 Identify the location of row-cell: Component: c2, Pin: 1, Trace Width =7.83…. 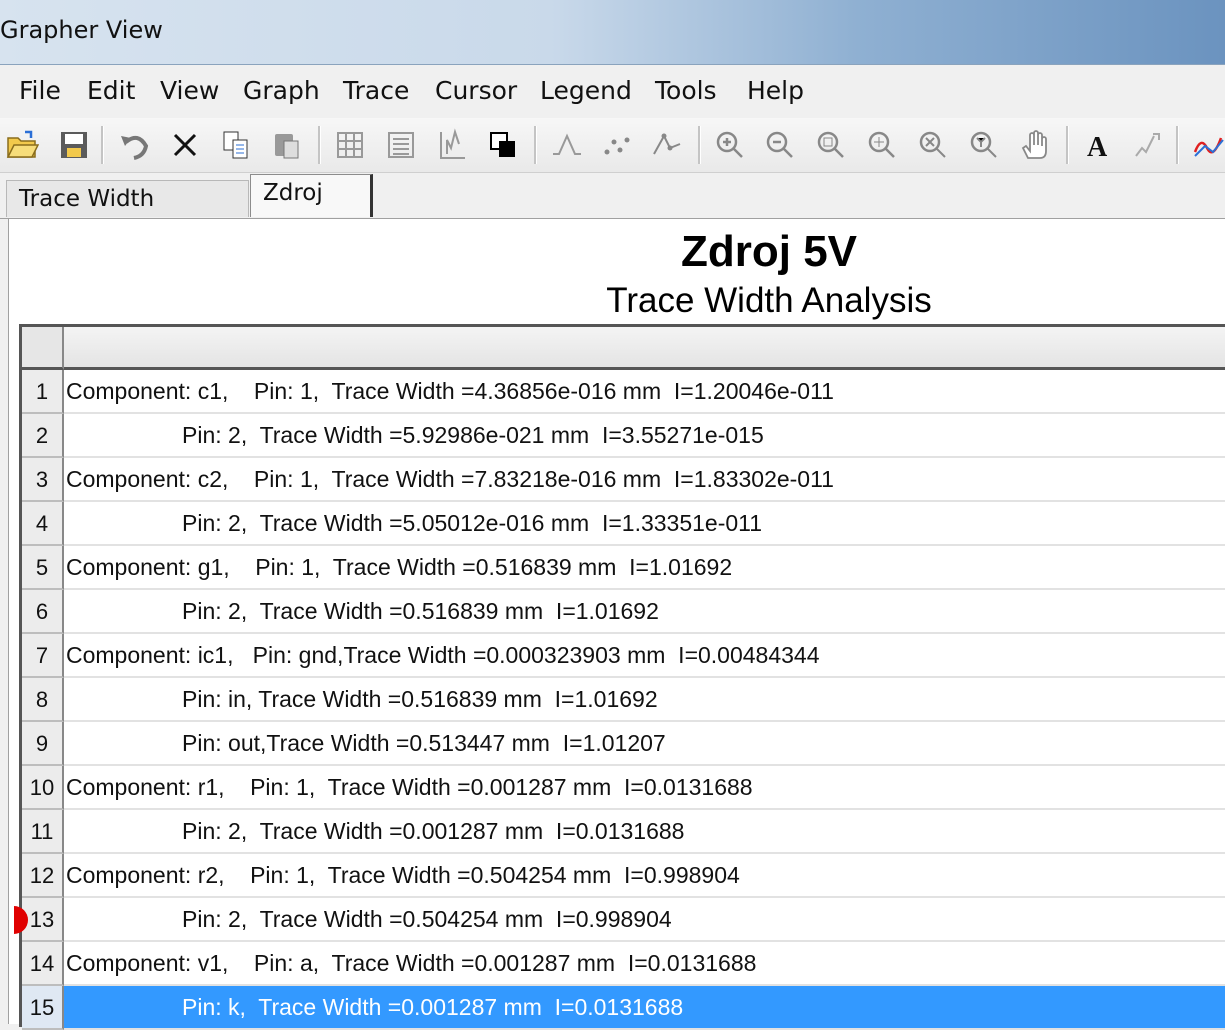
(644, 480).